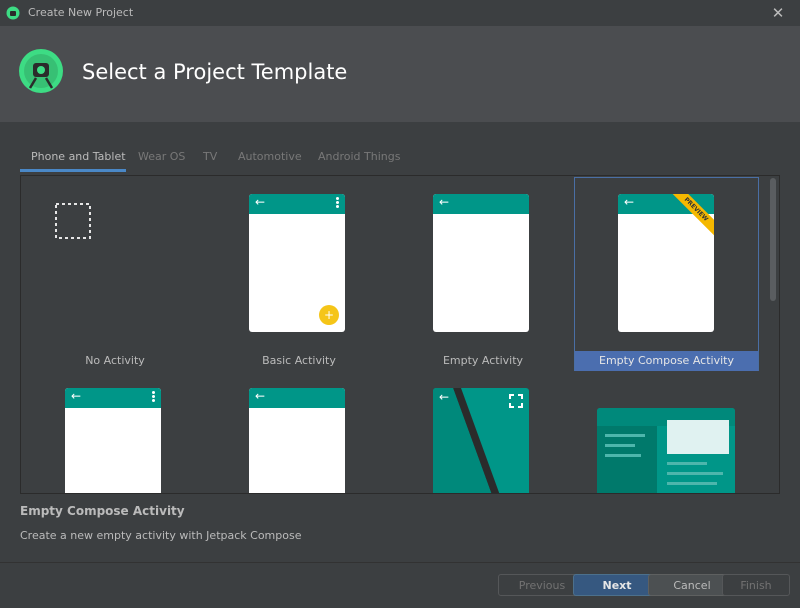  I want to click on active-tab-indicator, so click(73, 170).